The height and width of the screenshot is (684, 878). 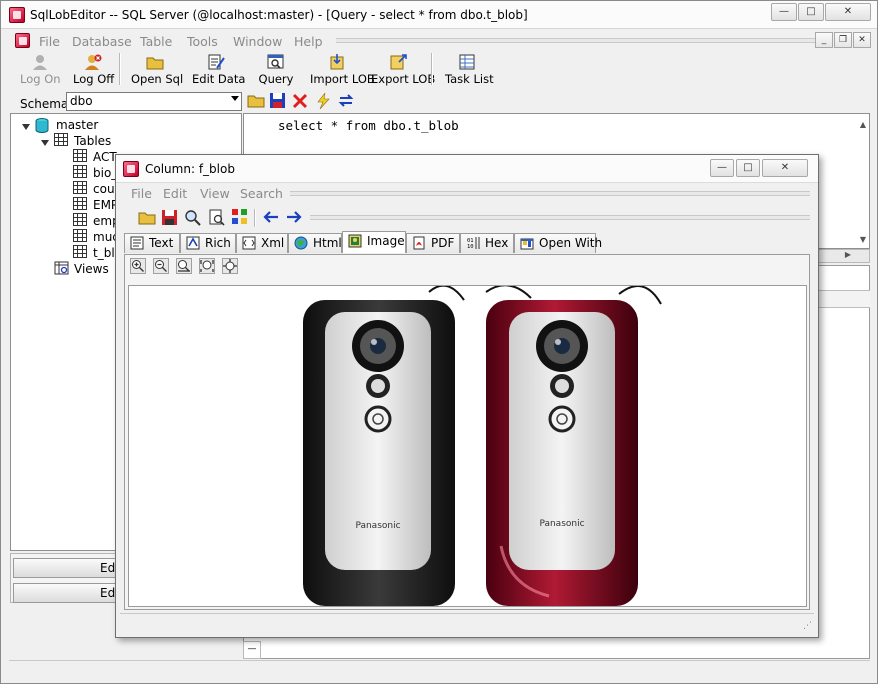 I want to click on scroll-up-icon: ▲, so click(x=863, y=124).